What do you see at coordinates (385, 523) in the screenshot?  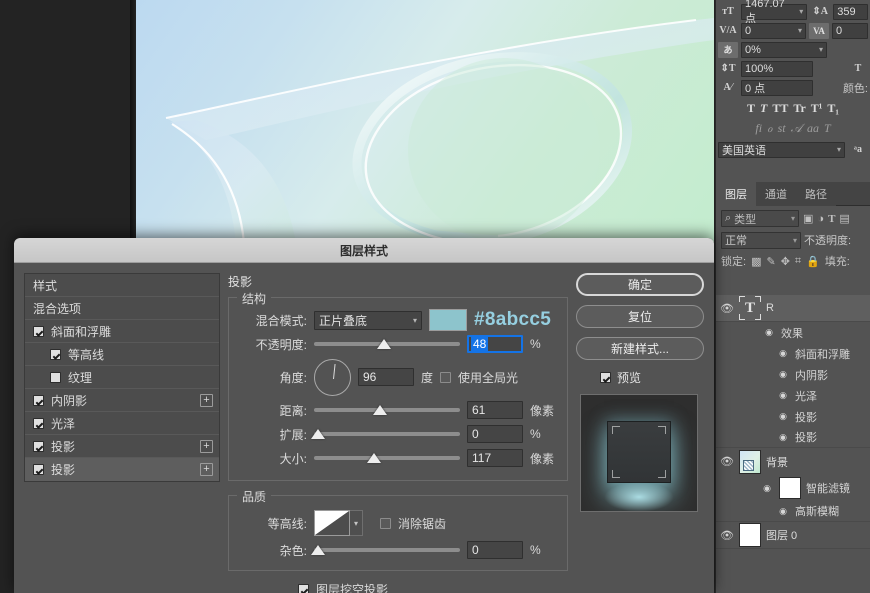 I see `antialias-checkbox` at bounding box center [385, 523].